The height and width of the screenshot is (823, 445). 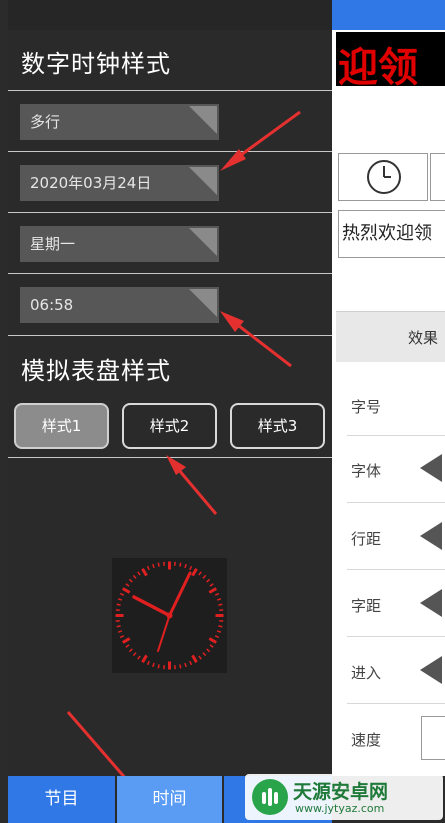 What do you see at coordinates (366, 539) in the screenshot?
I see `line-spacing-label: 行距` at bounding box center [366, 539].